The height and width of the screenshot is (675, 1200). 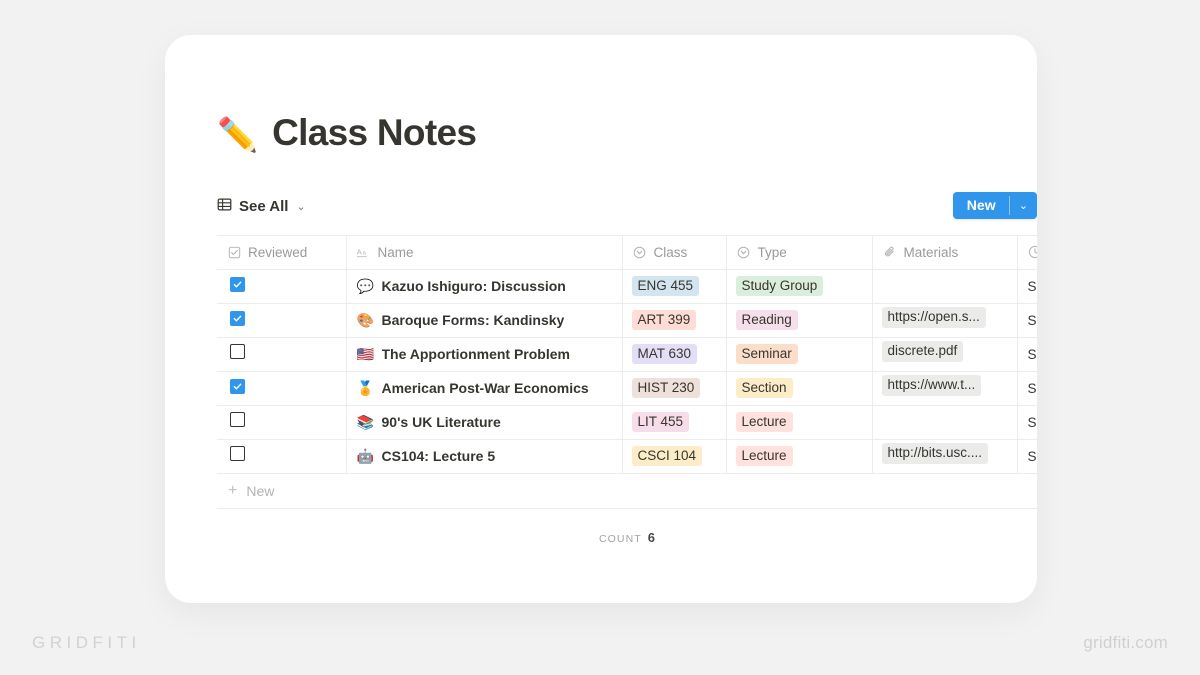 What do you see at coordinates (474, 286) in the screenshot?
I see `row-title-link: Kazuo Ishiguro: Discussion` at bounding box center [474, 286].